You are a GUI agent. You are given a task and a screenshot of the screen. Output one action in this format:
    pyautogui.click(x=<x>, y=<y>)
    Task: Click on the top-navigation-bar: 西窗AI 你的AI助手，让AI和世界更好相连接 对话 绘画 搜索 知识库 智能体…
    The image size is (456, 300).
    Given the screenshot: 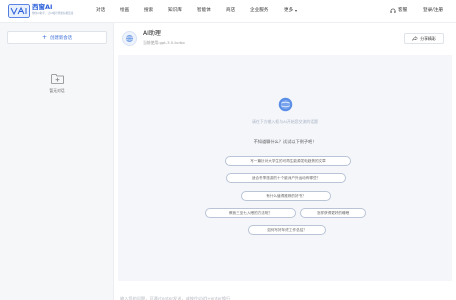 What is the action you would take?
    pyautogui.click(x=228, y=11)
    